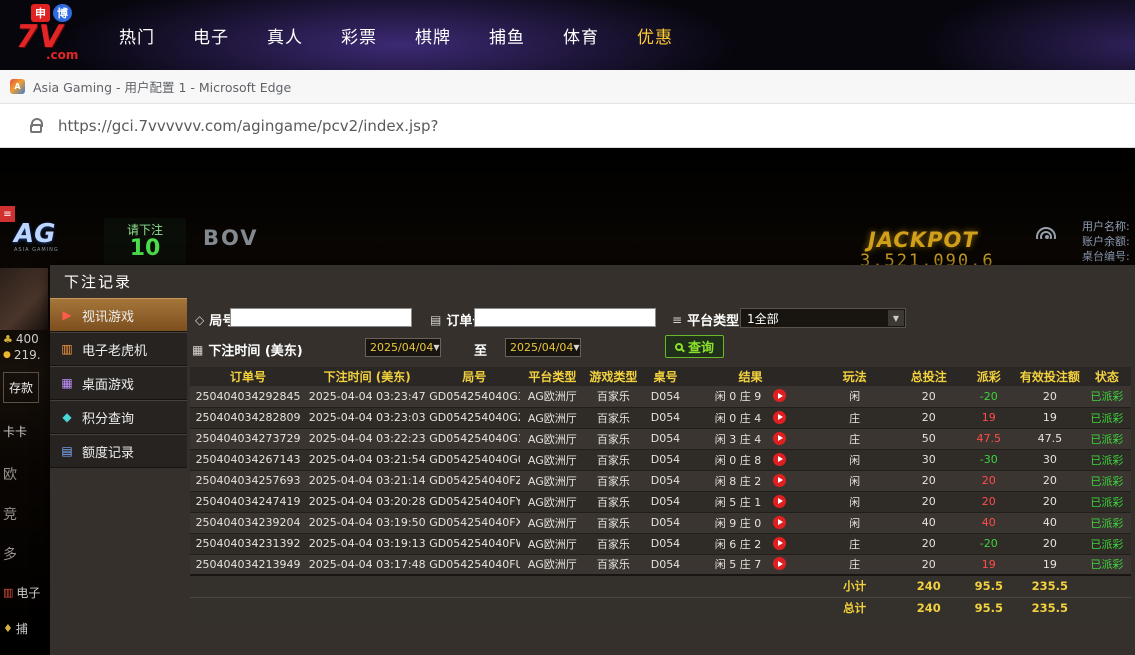 Image resolution: width=1135 pixels, height=655 pixels. I want to click on points-icon: ◆, so click(67, 417).